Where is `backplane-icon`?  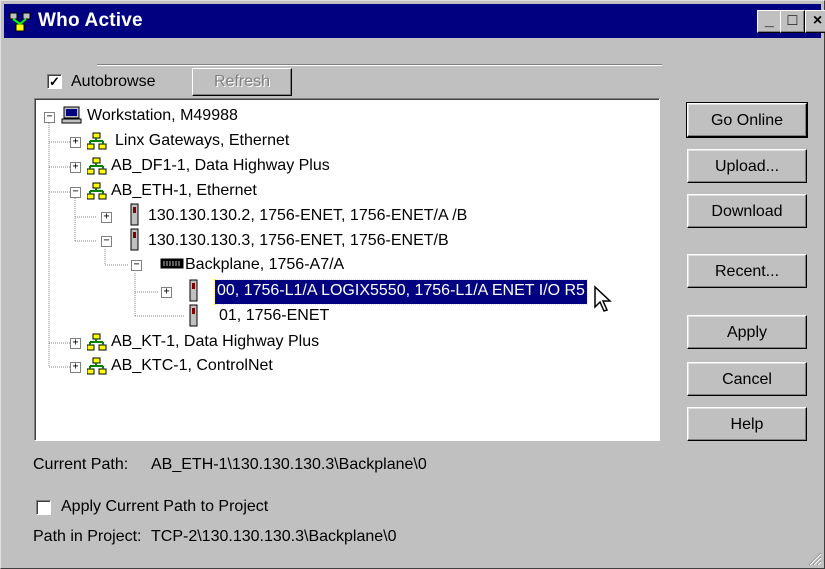
backplane-icon is located at coordinates (172, 263).